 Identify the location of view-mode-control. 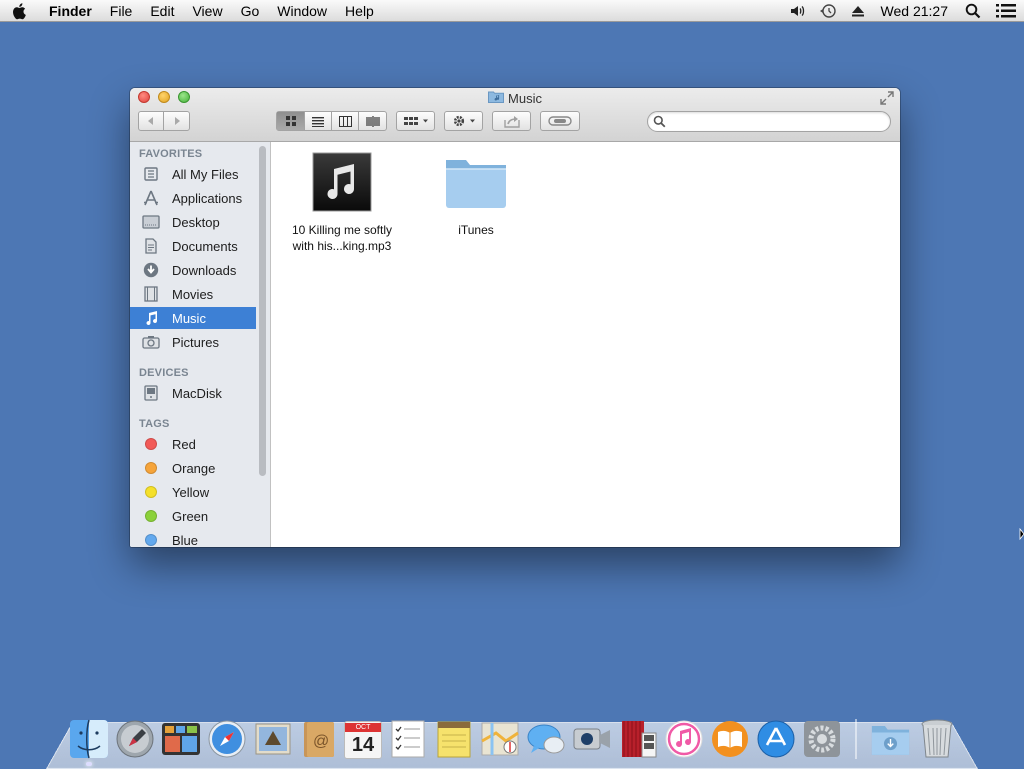
(331, 121).